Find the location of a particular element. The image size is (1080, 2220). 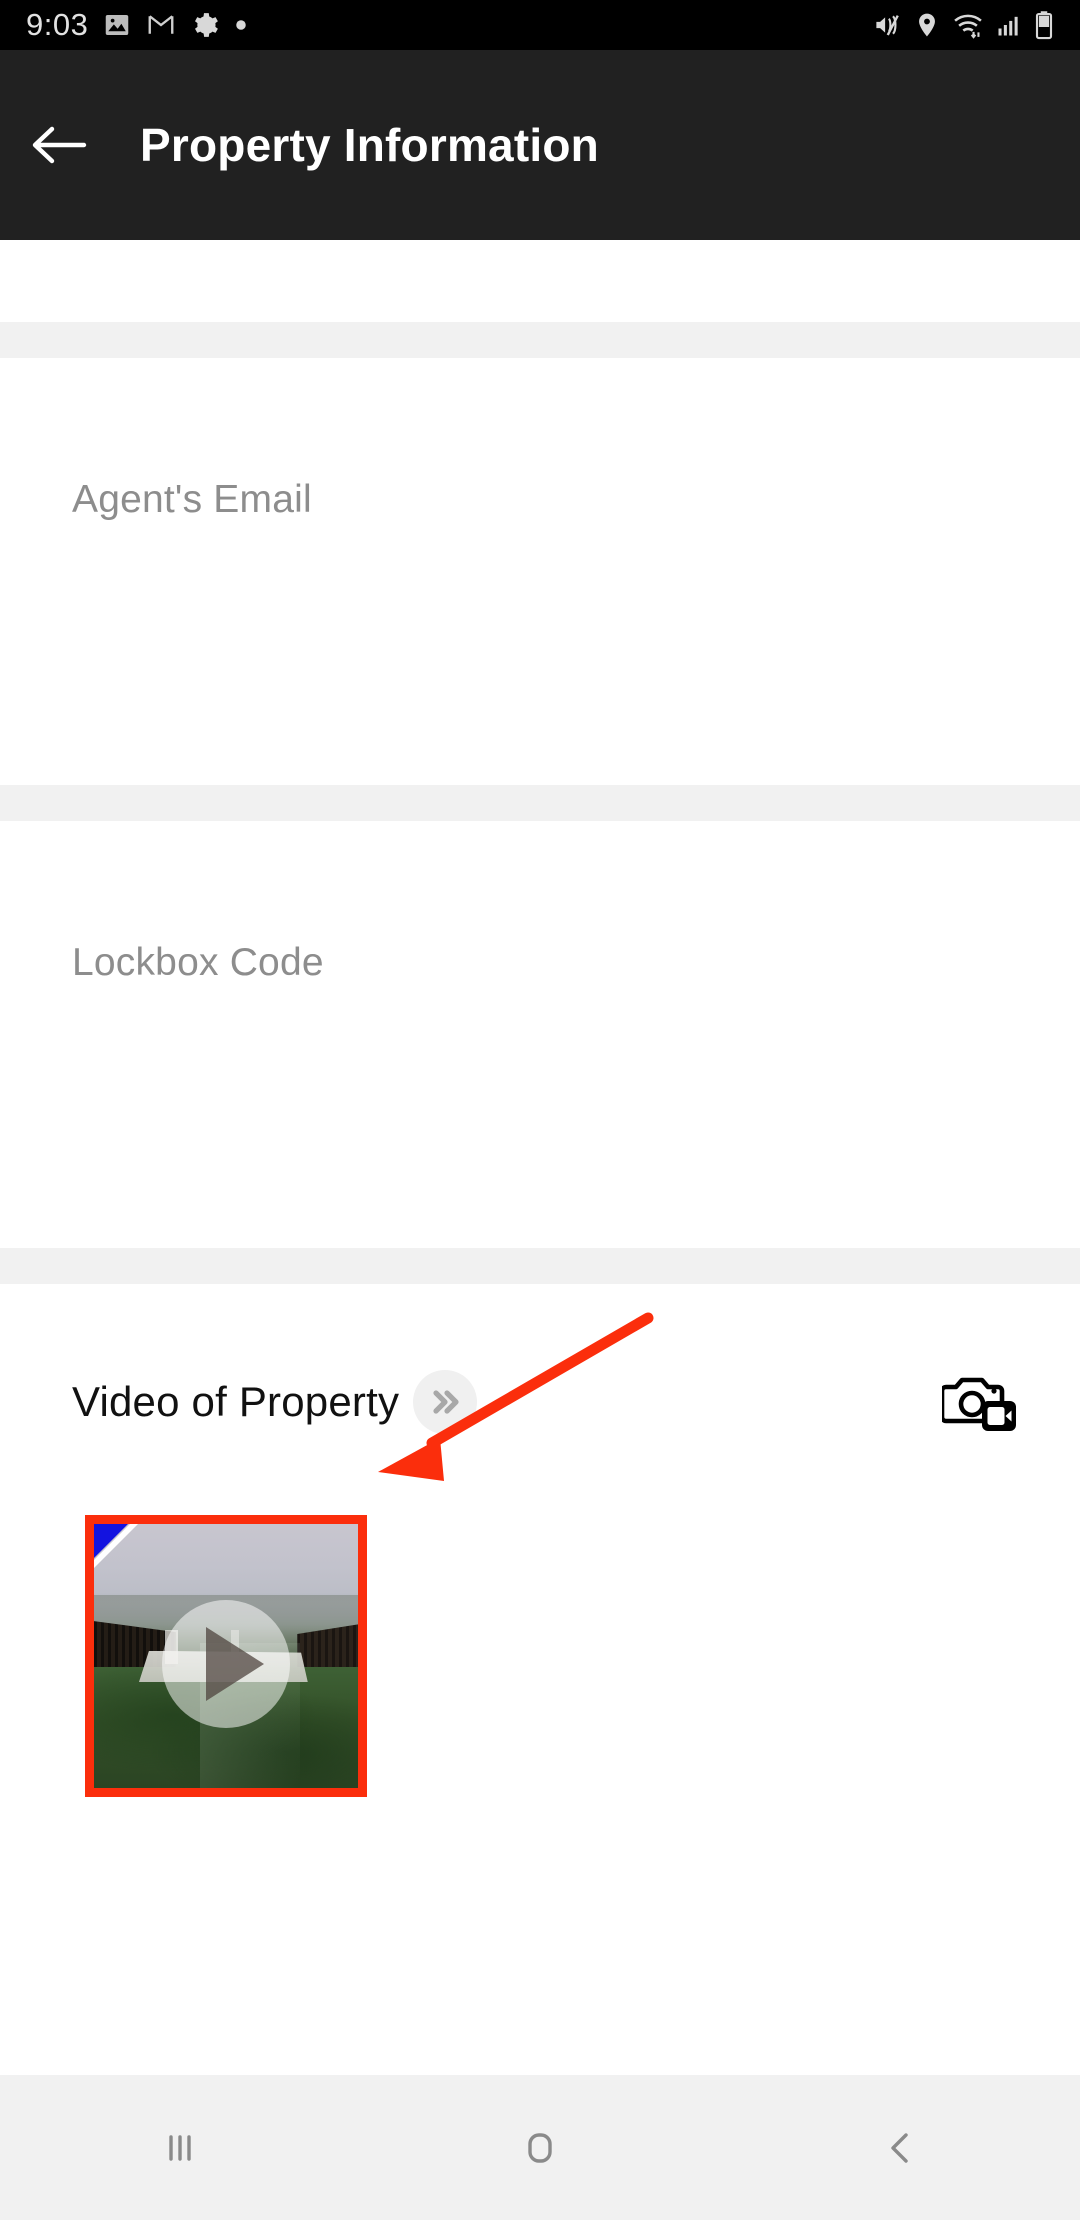

double-chevron-right-icon is located at coordinates (445, 1402).